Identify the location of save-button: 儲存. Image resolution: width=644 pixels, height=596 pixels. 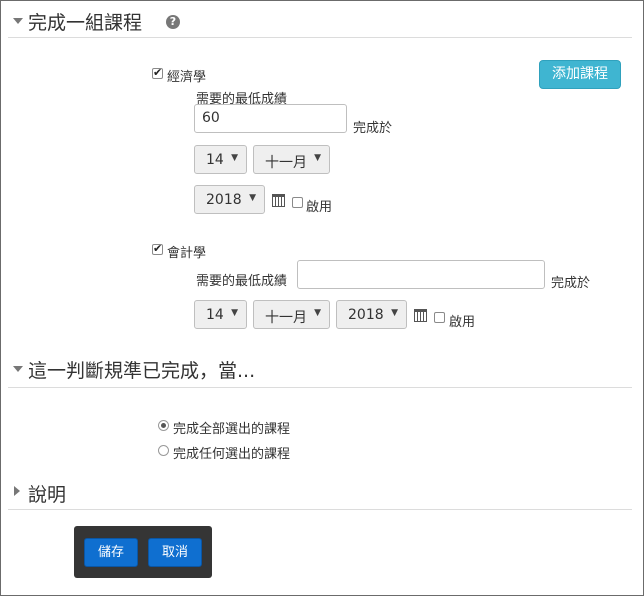
(111, 552).